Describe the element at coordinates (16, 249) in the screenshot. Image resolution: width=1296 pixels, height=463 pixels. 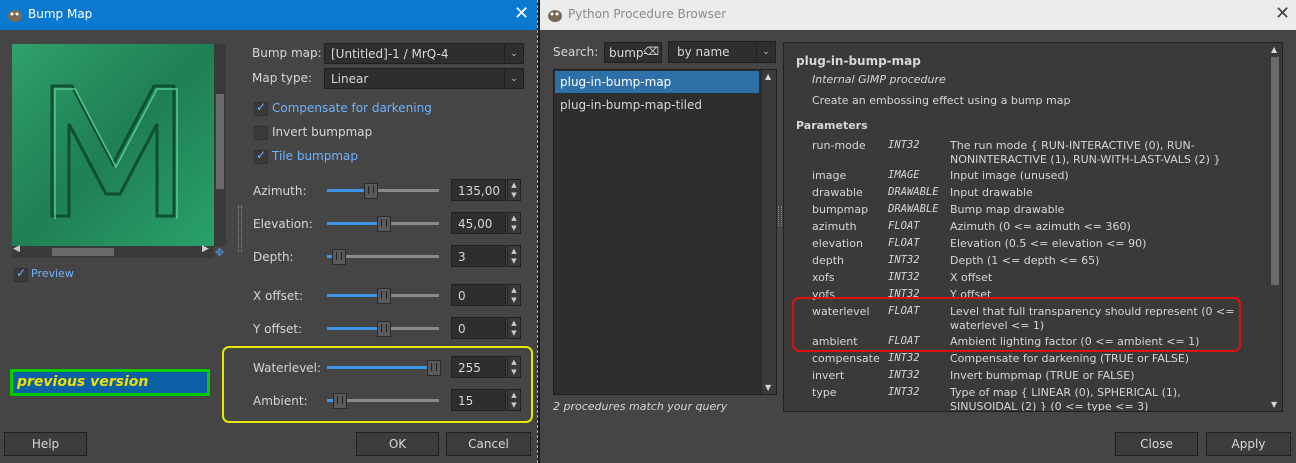
I see `scroll-left-icon: ◀` at that location.